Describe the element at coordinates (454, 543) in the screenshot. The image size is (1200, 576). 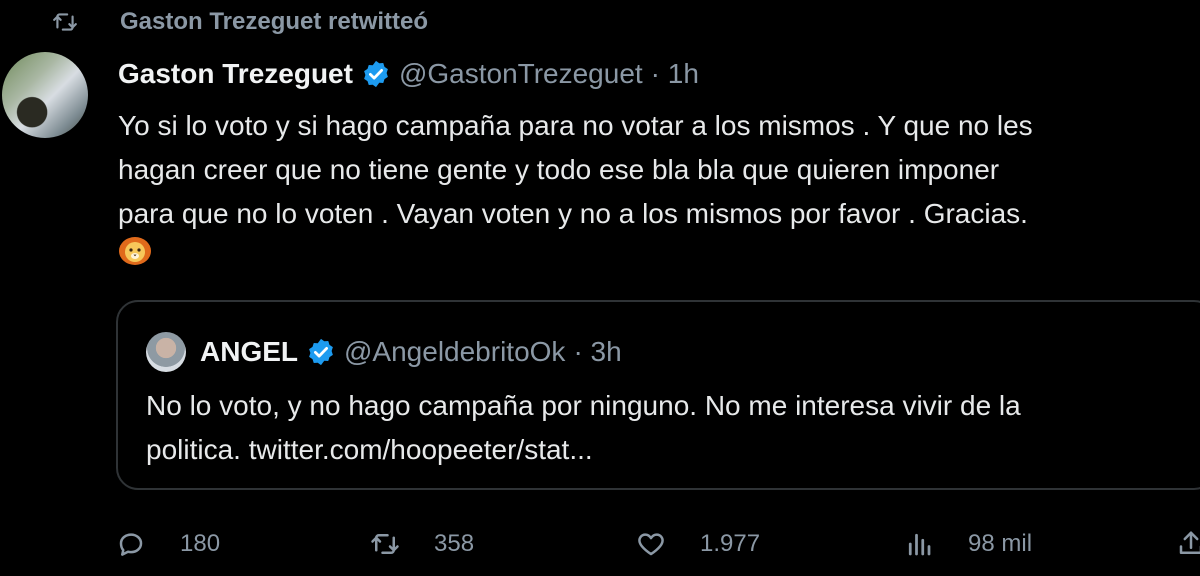
I see `retweet-count: 358` at that location.